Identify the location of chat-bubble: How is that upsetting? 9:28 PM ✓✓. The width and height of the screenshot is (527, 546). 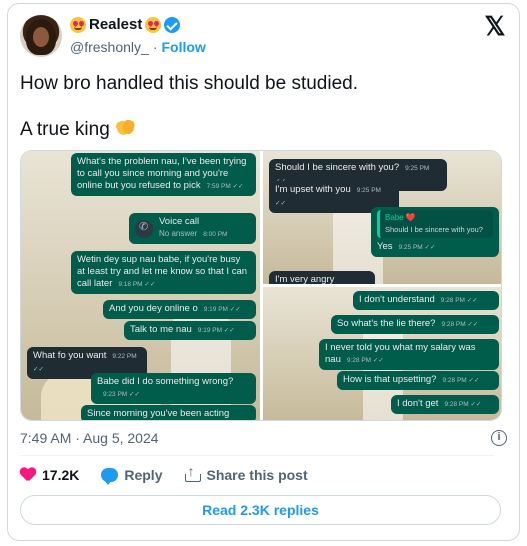
(418, 380).